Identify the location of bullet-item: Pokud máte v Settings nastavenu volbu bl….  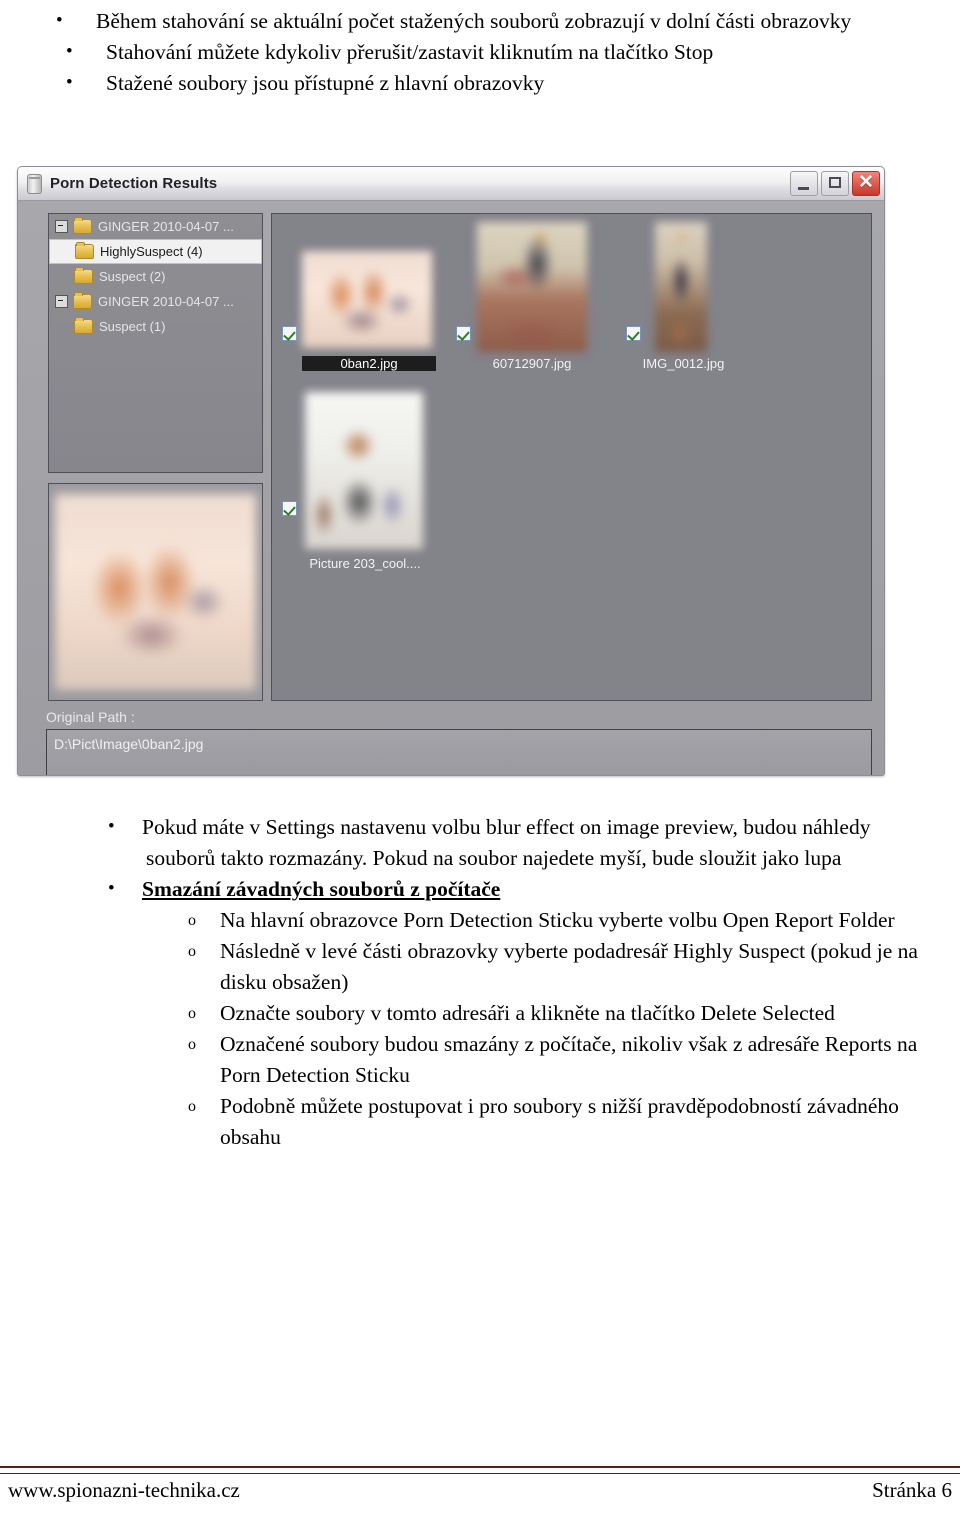
(470, 842).